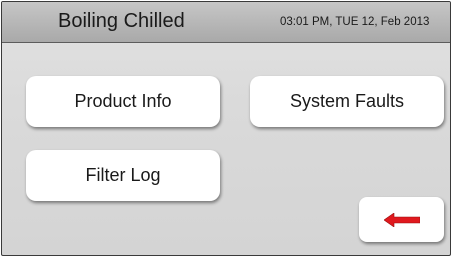  I want to click on left-arrow-icon, so click(401, 219).